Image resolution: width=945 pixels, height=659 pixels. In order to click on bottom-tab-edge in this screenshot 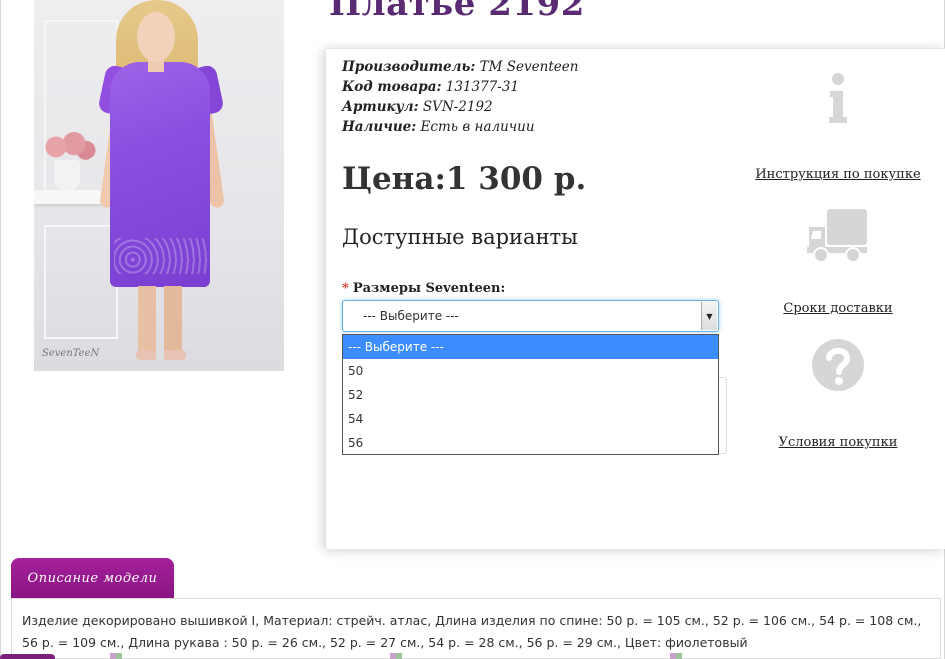, I will do `click(27, 656)`.